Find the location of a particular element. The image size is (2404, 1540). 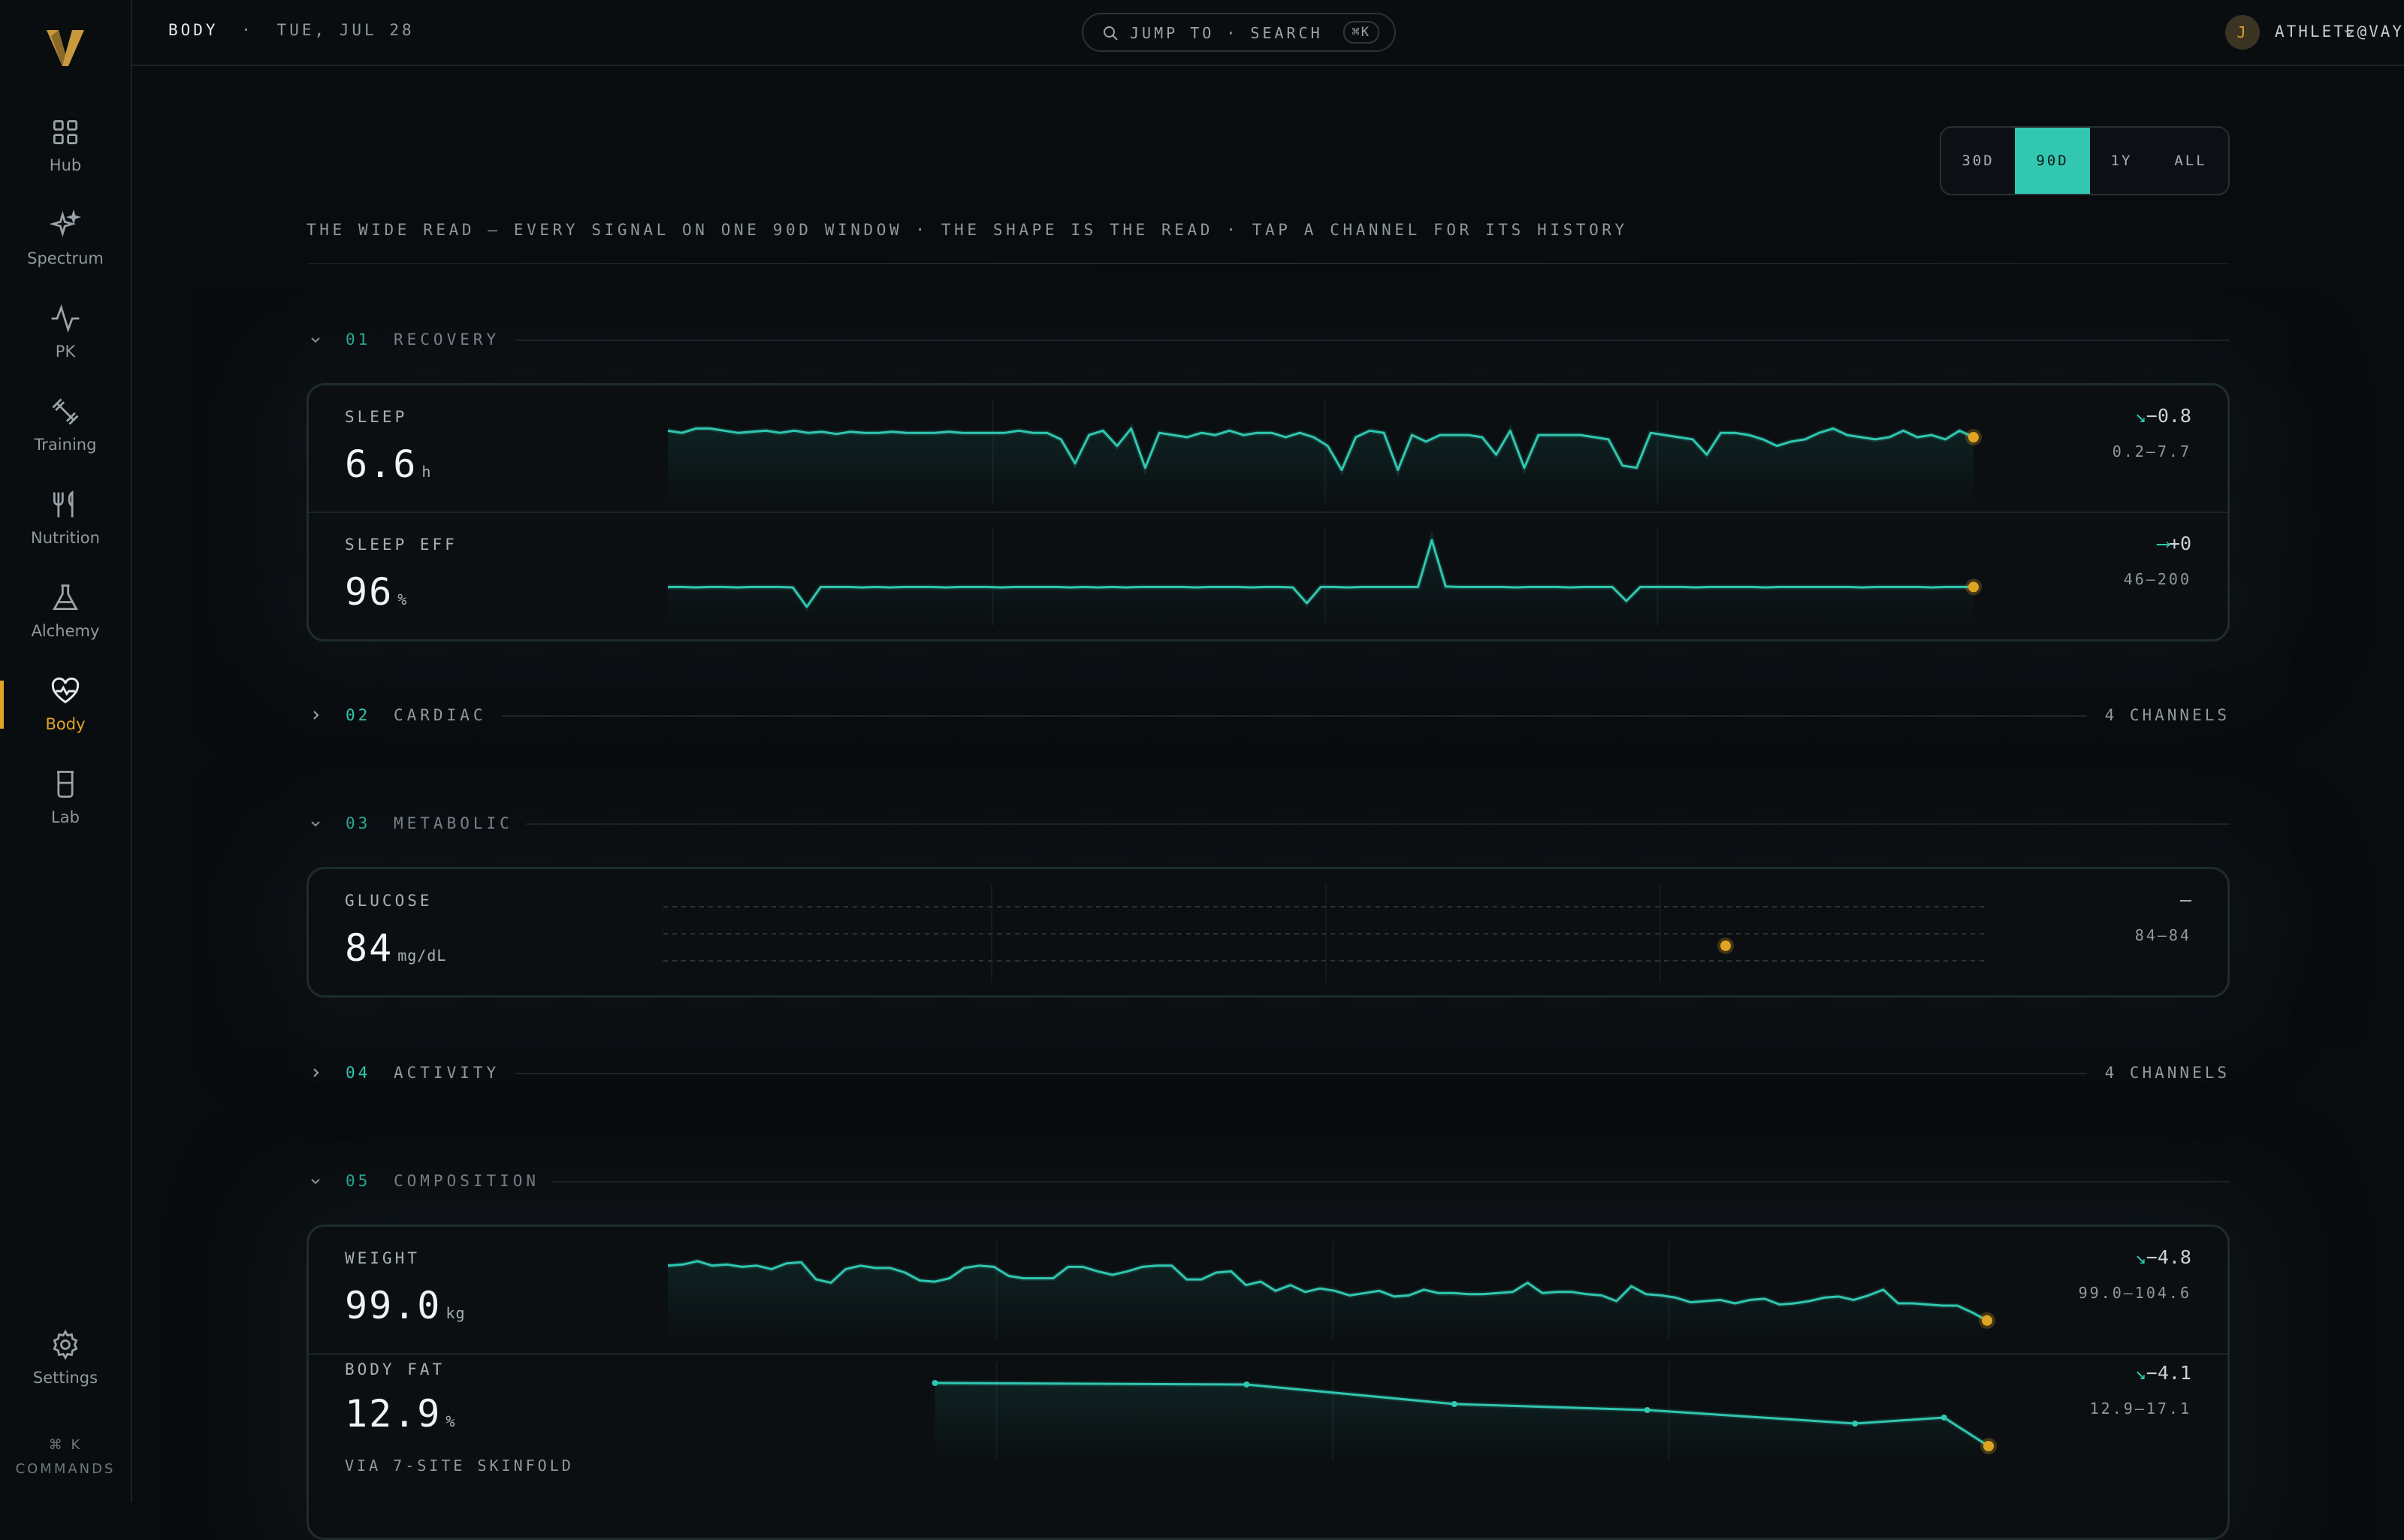

metric-row-weight: WEIGHT 99.0 kg ↘−4.8 99.0–104.6 is located at coordinates (1268, 1290).